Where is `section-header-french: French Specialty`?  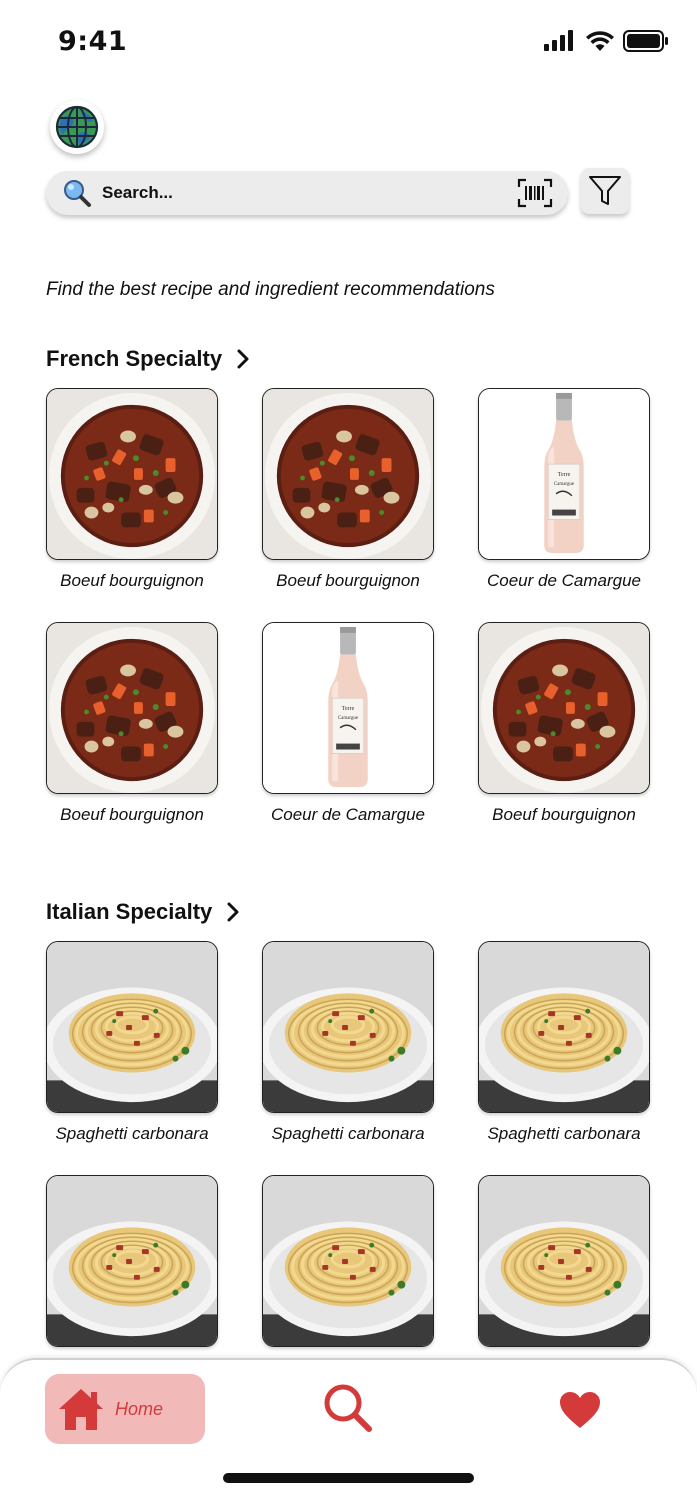
section-header-french: French Specialty is located at coordinates (149, 359).